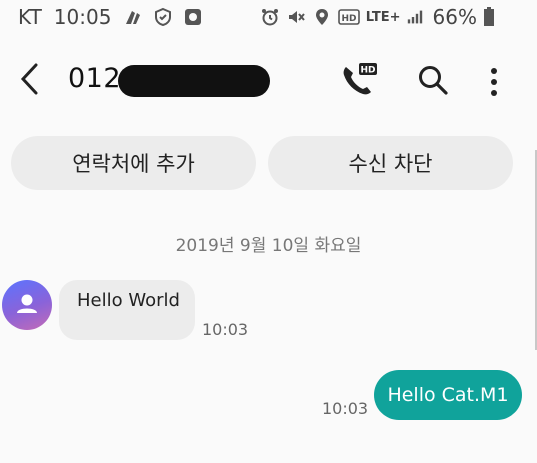 The height and width of the screenshot is (463, 537). I want to click on outgoing-message-time: 10:03, so click(345, 408).